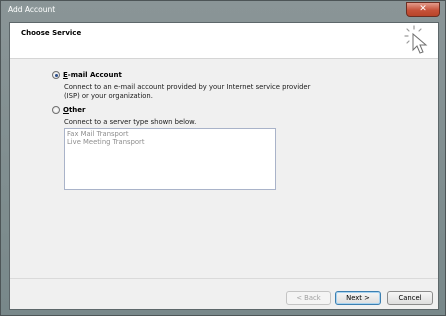  I want to click on other-description: Connect to a server type shown below., so click(130, 122).